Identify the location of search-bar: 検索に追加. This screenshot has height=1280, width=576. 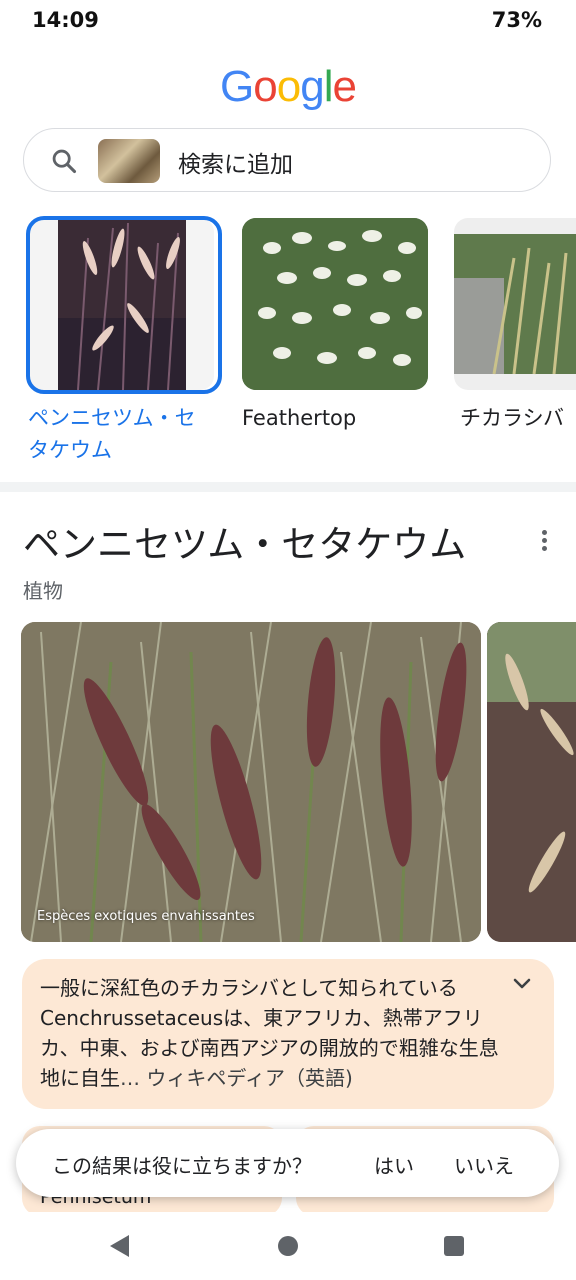
(287, 160).